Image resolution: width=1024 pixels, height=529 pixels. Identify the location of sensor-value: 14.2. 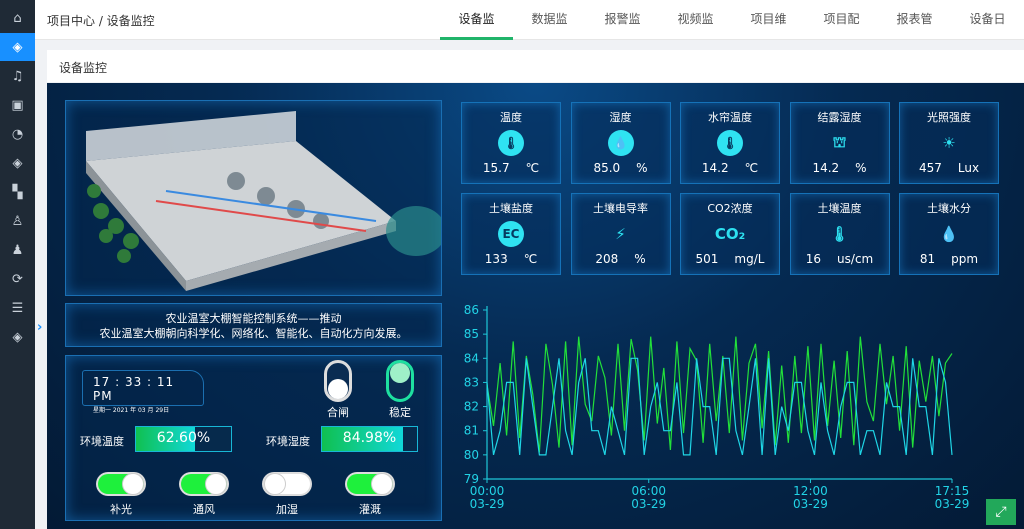
(826, 168).